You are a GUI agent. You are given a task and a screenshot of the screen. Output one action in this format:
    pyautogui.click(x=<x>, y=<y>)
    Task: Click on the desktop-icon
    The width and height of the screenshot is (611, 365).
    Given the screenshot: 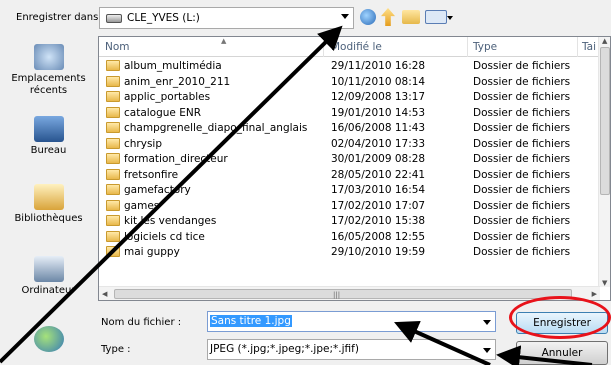 What is the action you would take?
    pyautogui.click(x=48, y=129)
    